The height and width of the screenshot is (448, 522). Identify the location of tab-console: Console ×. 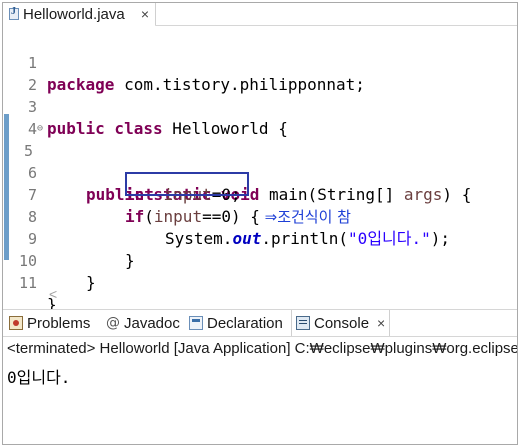
(341, 323).